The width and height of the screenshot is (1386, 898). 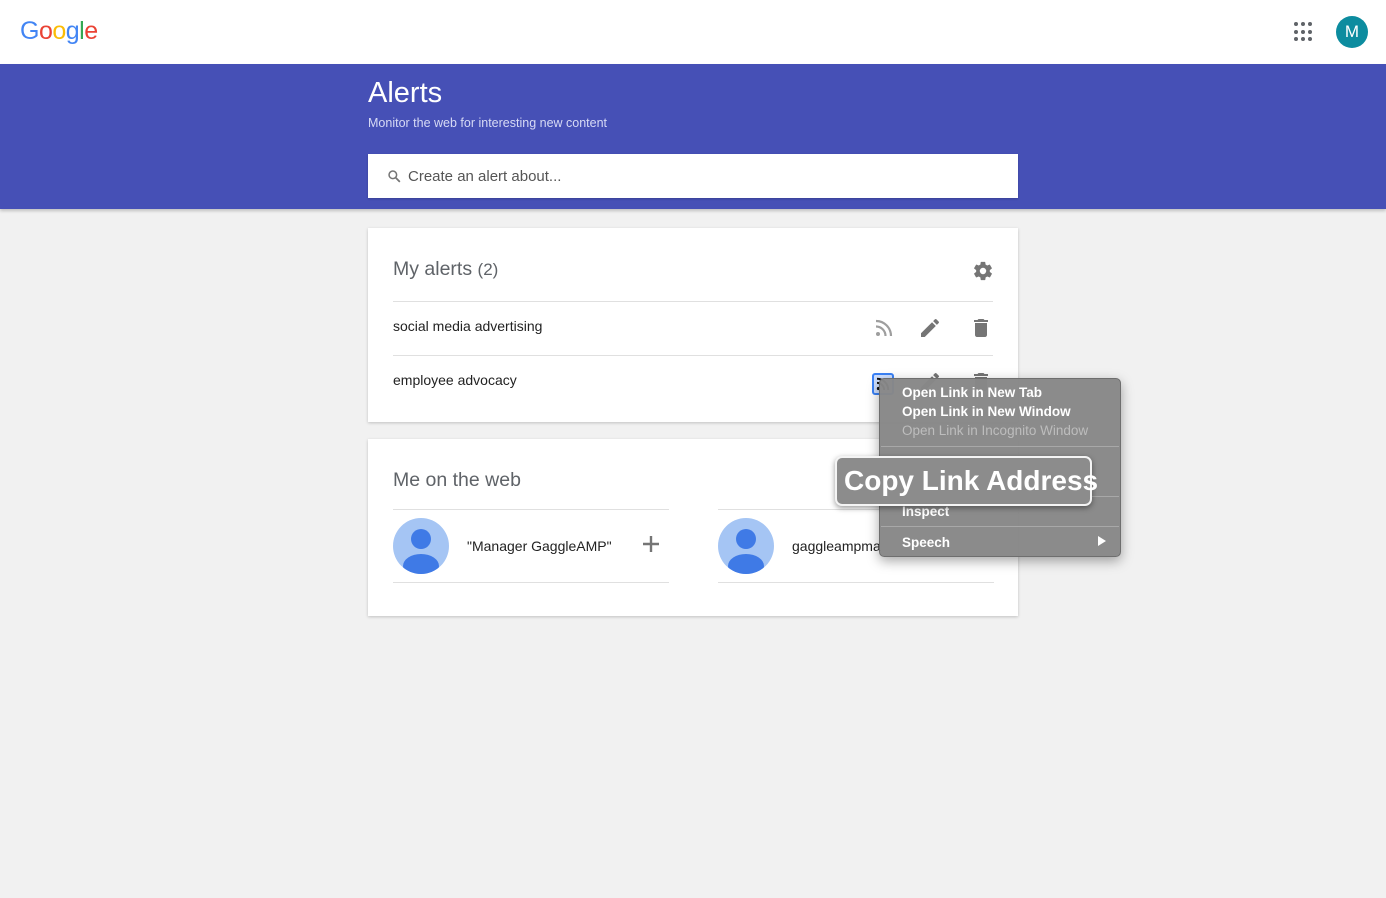 I want to click on logo-letter: g, so click(x=72, y=31).